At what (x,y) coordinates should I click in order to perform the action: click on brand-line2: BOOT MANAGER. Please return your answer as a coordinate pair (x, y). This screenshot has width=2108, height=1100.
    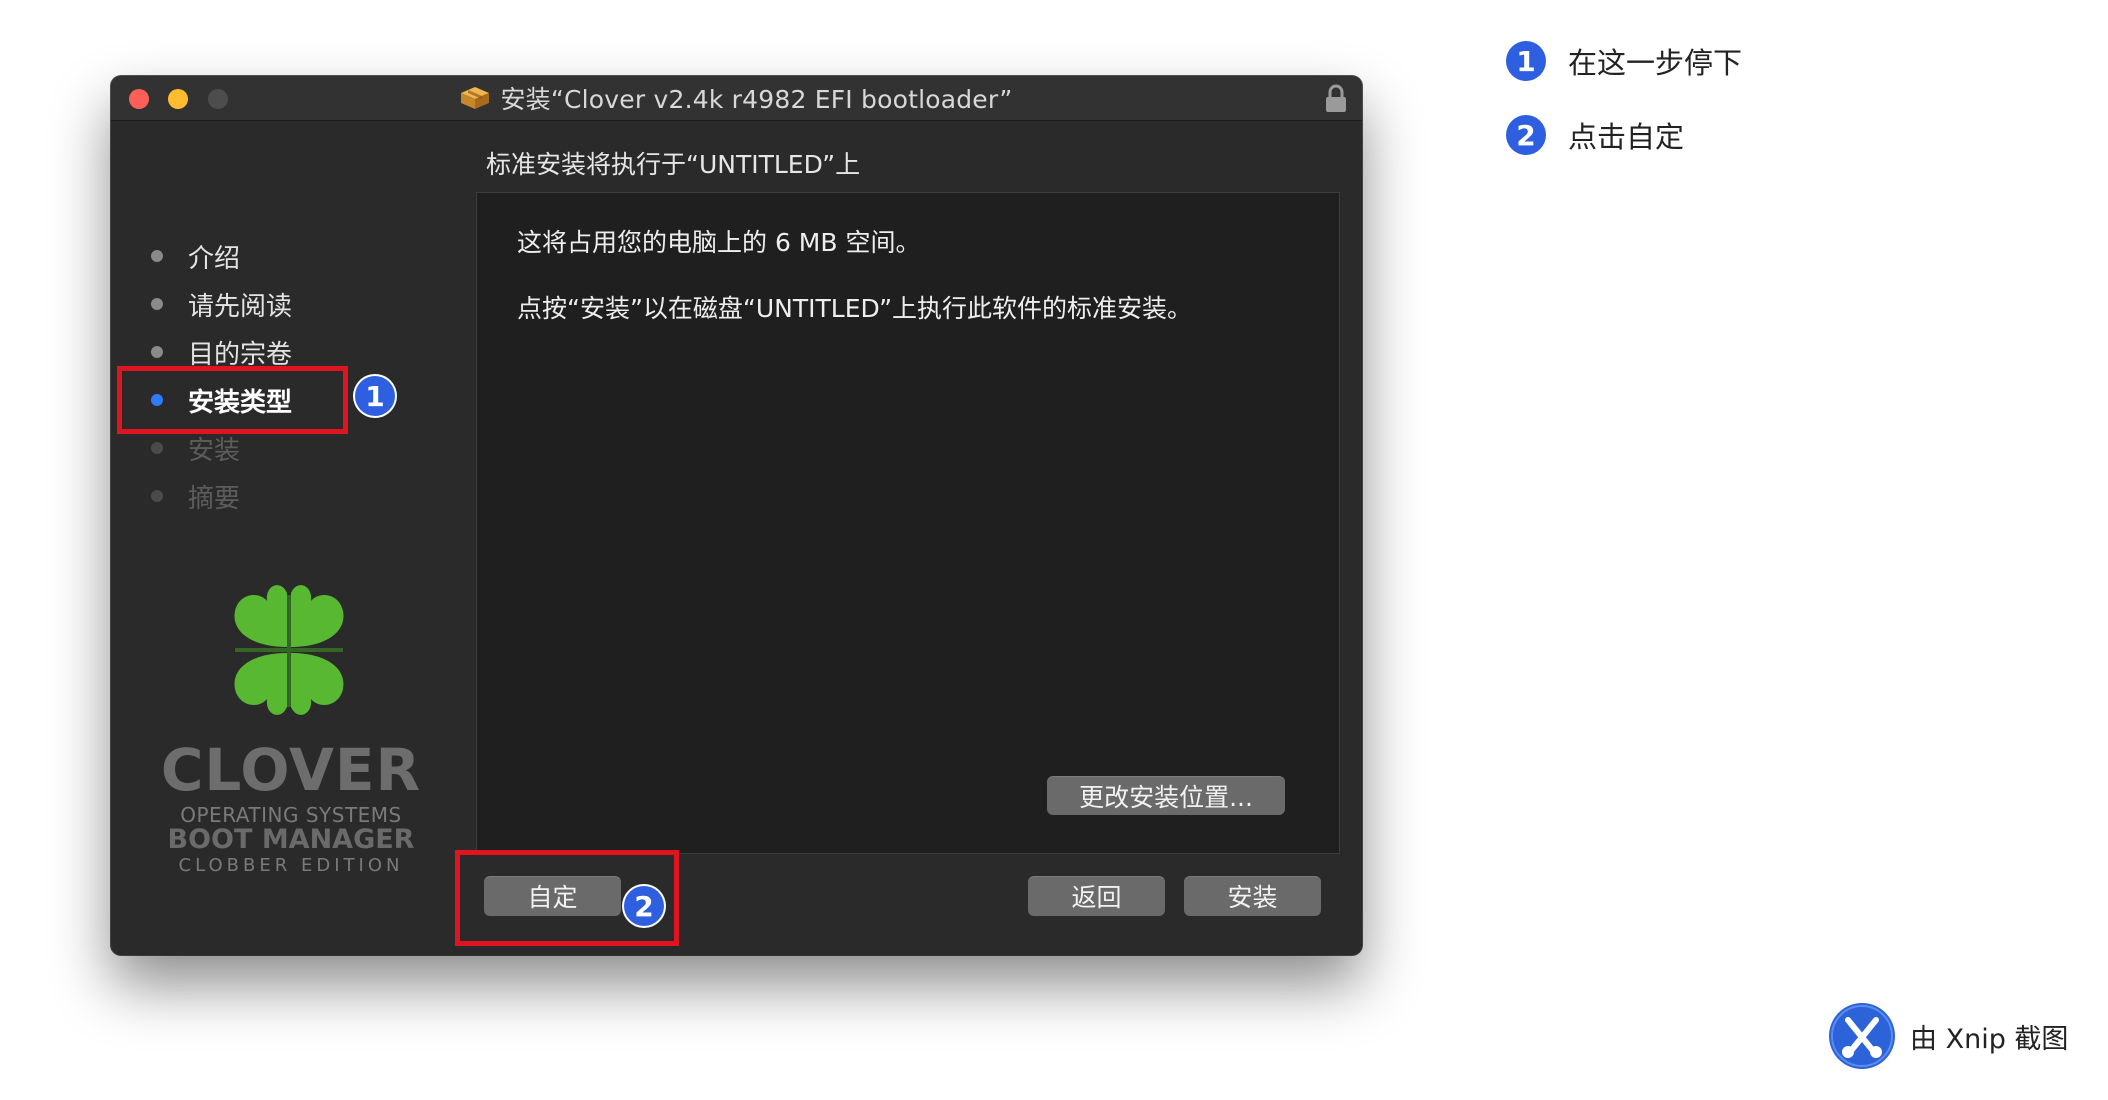
    Looking at the image, I should click on (291, 839).